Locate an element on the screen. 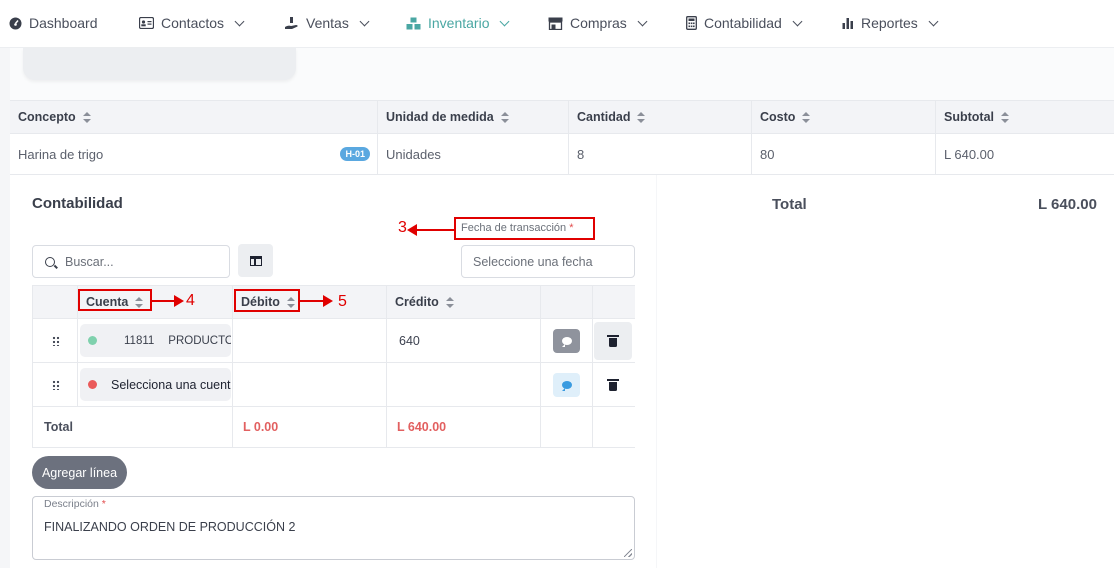 The image size is (1114, 568). nav-dashboard-label: Dashboard is located at coordinates (63, 23).